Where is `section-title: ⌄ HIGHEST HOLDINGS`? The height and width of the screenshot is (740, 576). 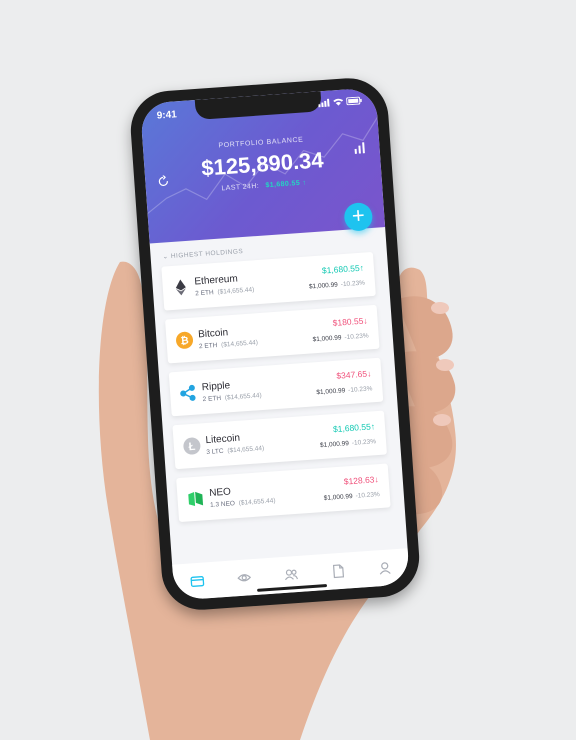
section-title: ⌄ HIGHEST HOLDINGS is located at coordinates (203, 254).